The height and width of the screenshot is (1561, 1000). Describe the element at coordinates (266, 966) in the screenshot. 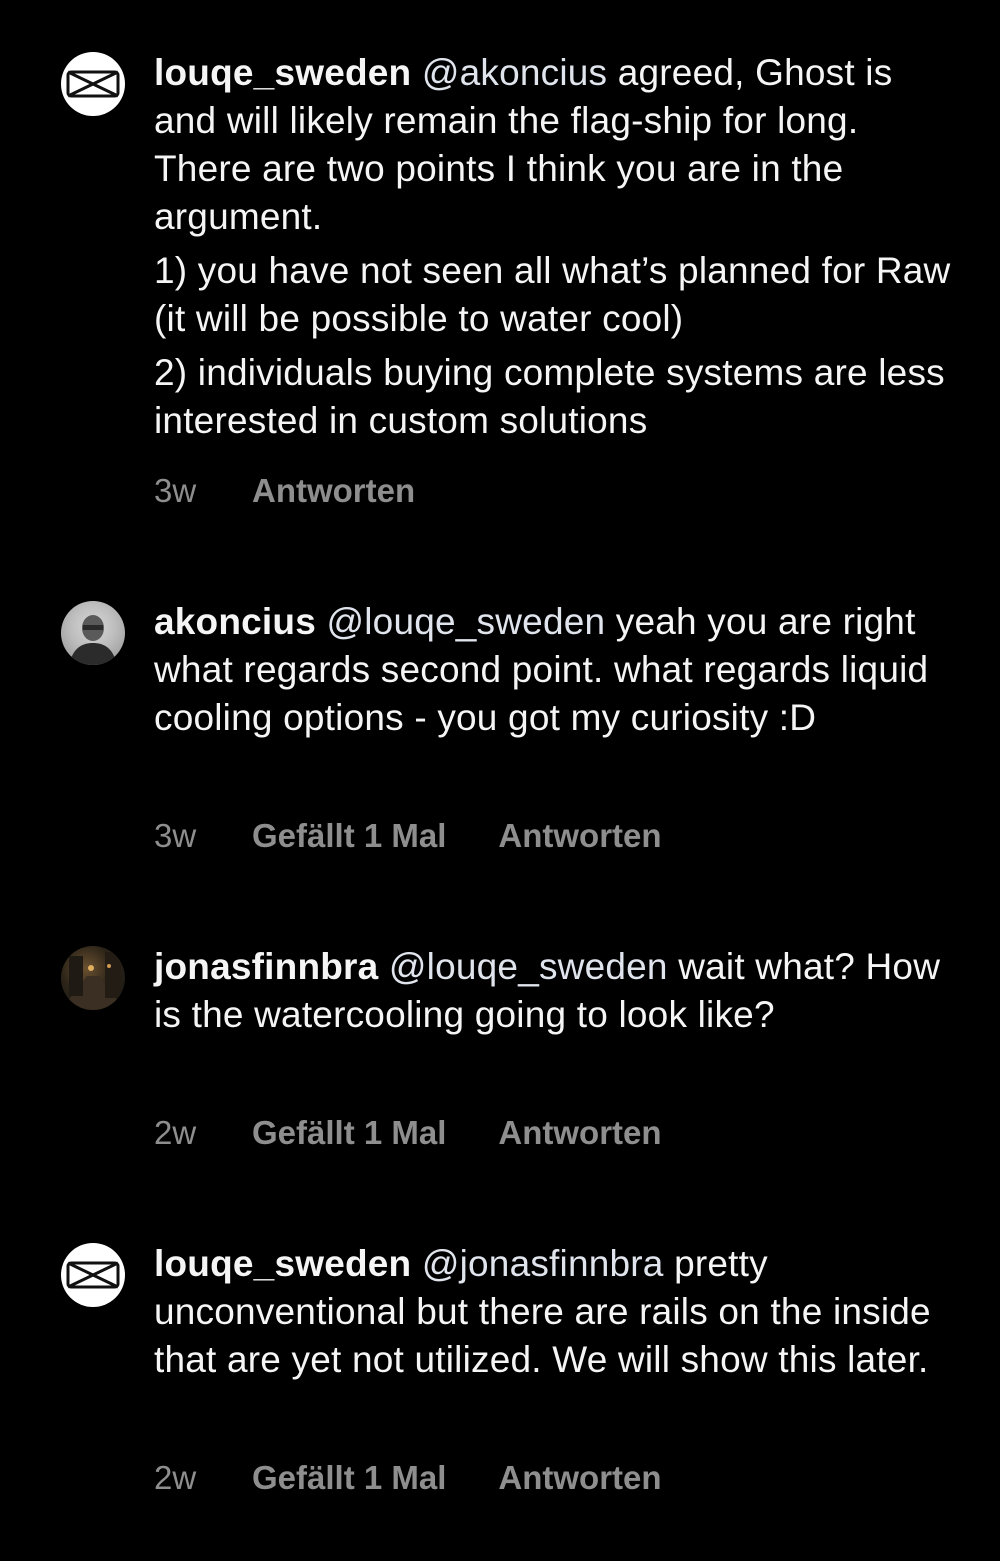

I see `username-link: jonasfinnbra` at that location.